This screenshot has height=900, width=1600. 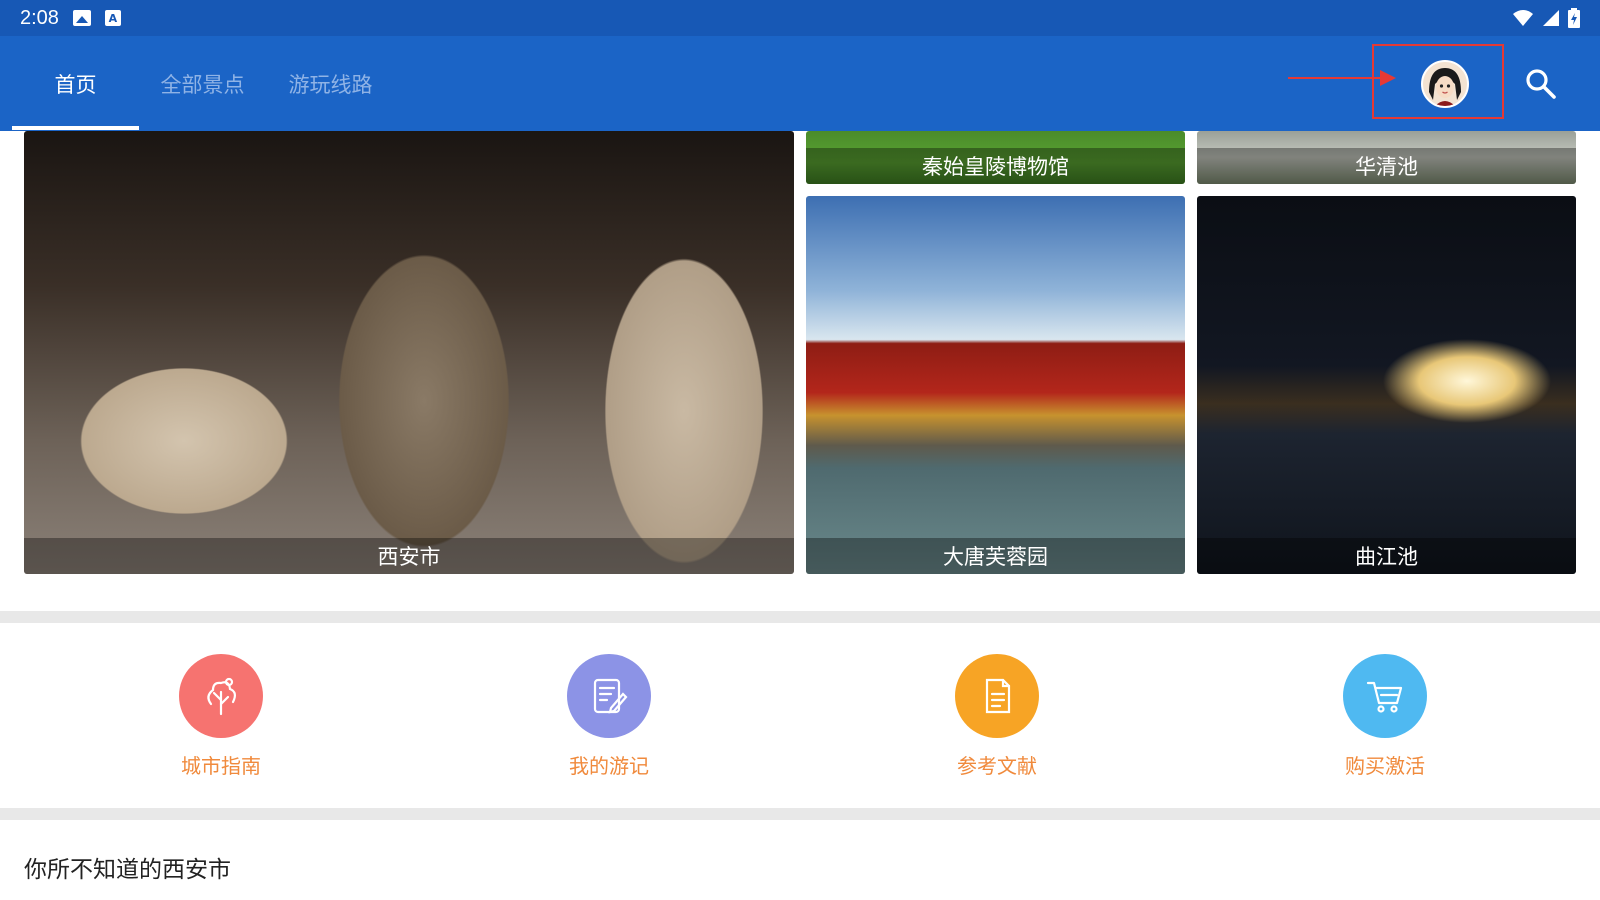 What do you see at coordinates (81, 18) in the screenshot?
I see `image-icon` at bounding box center [81, 18].